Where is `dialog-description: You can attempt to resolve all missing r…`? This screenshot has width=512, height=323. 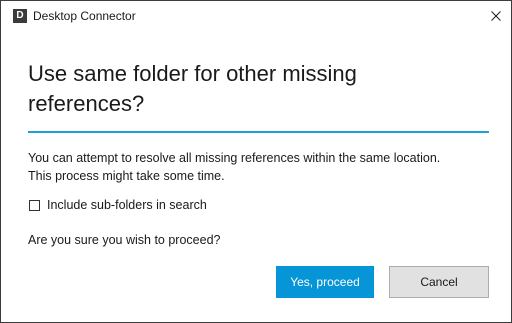
dialog-description: You can attempt to resolve all missing r… is located at coordinates (263, 167).